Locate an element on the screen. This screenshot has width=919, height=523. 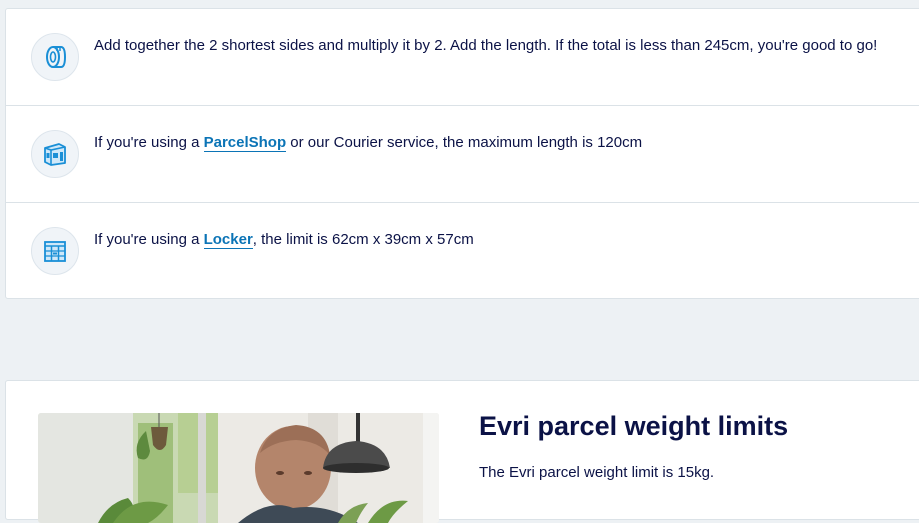
weight-limits-title: Evri parcel weight limits is located at coordinates (634, 426).